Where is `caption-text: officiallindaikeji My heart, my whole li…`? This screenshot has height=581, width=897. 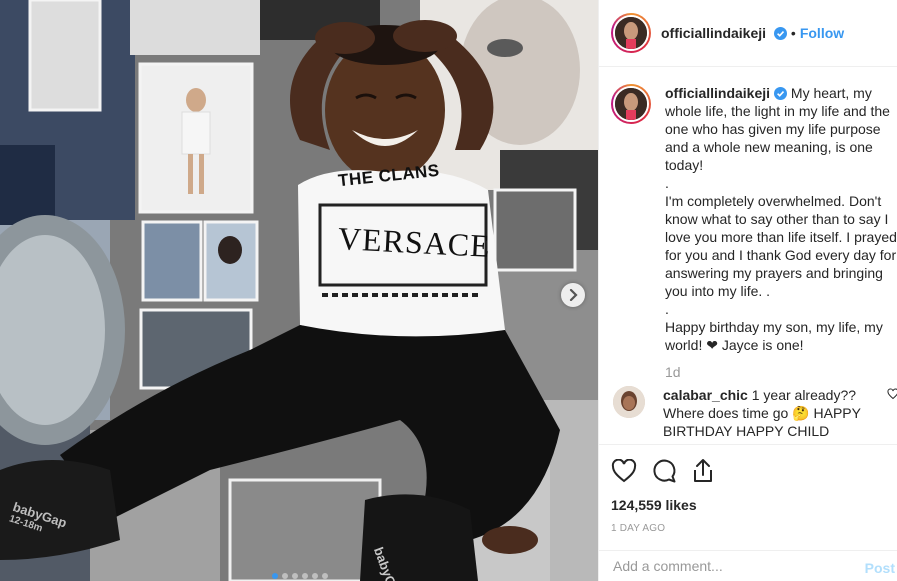 caption-text: officiallindaikeji My heart, my whole li… is located at coordinates (781, 219).